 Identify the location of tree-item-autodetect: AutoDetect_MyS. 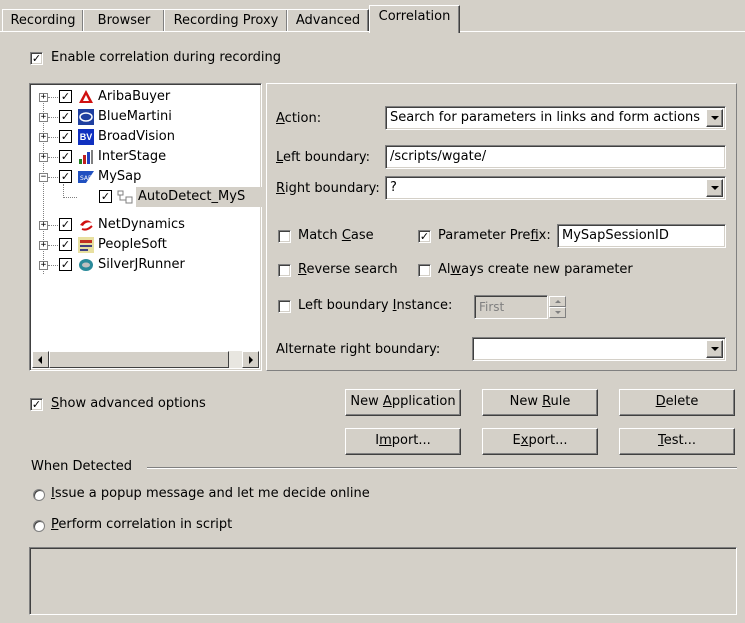
(199, 197).